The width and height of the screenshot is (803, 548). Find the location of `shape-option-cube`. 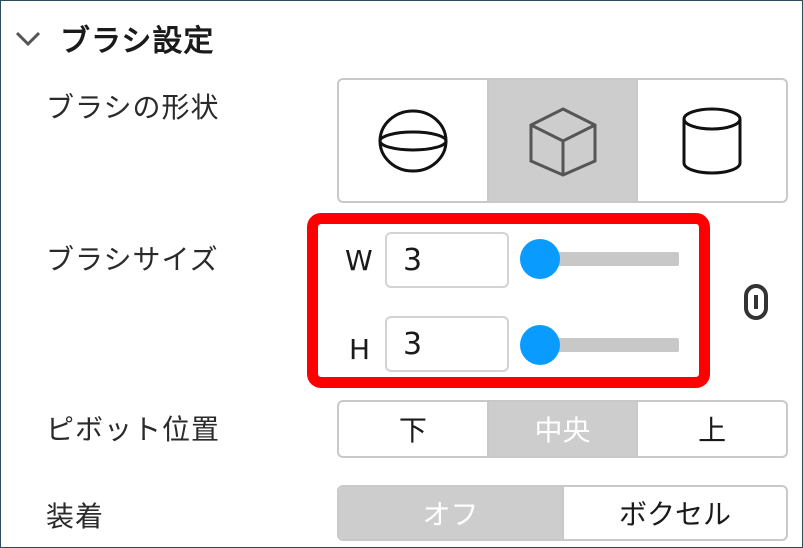

shape-option-cube is located at coordinates (563, 140).